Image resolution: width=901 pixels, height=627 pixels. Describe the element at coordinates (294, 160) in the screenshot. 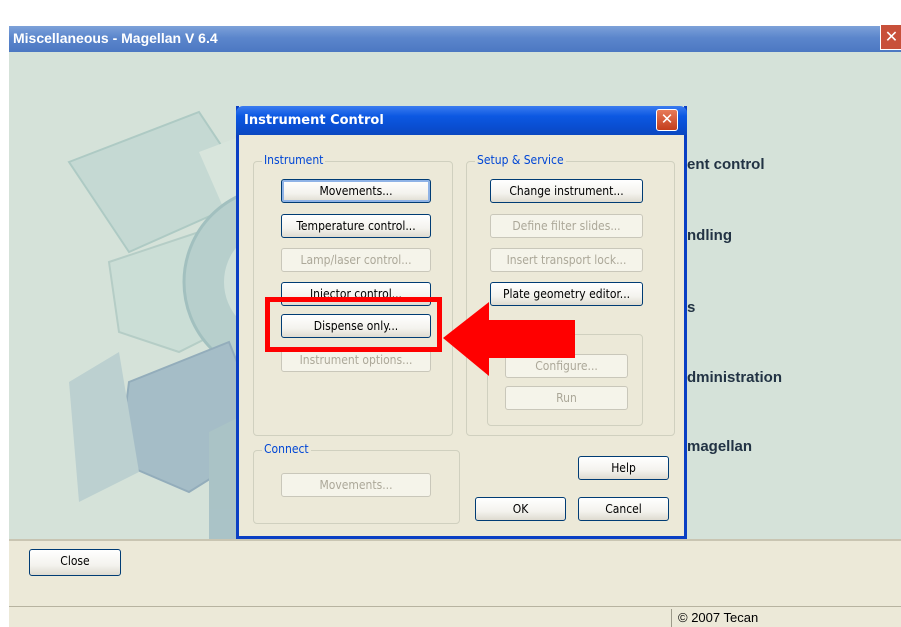

I see `instrument-group-label: Instrument` at that location.